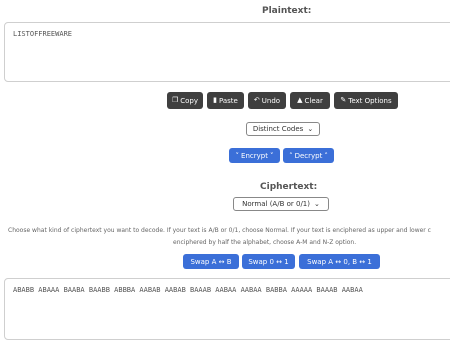 The width and height of the screenshot is (450, 340). I want to click on undo-label: Undo, so click(271, 100).